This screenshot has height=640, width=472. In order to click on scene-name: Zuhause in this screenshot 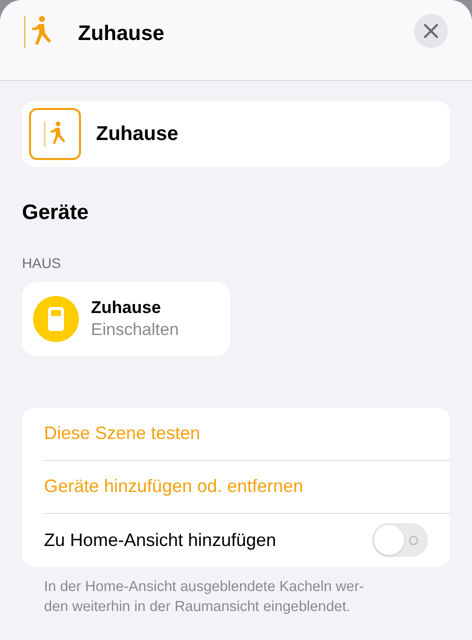, I will do `click(137, 134)`.